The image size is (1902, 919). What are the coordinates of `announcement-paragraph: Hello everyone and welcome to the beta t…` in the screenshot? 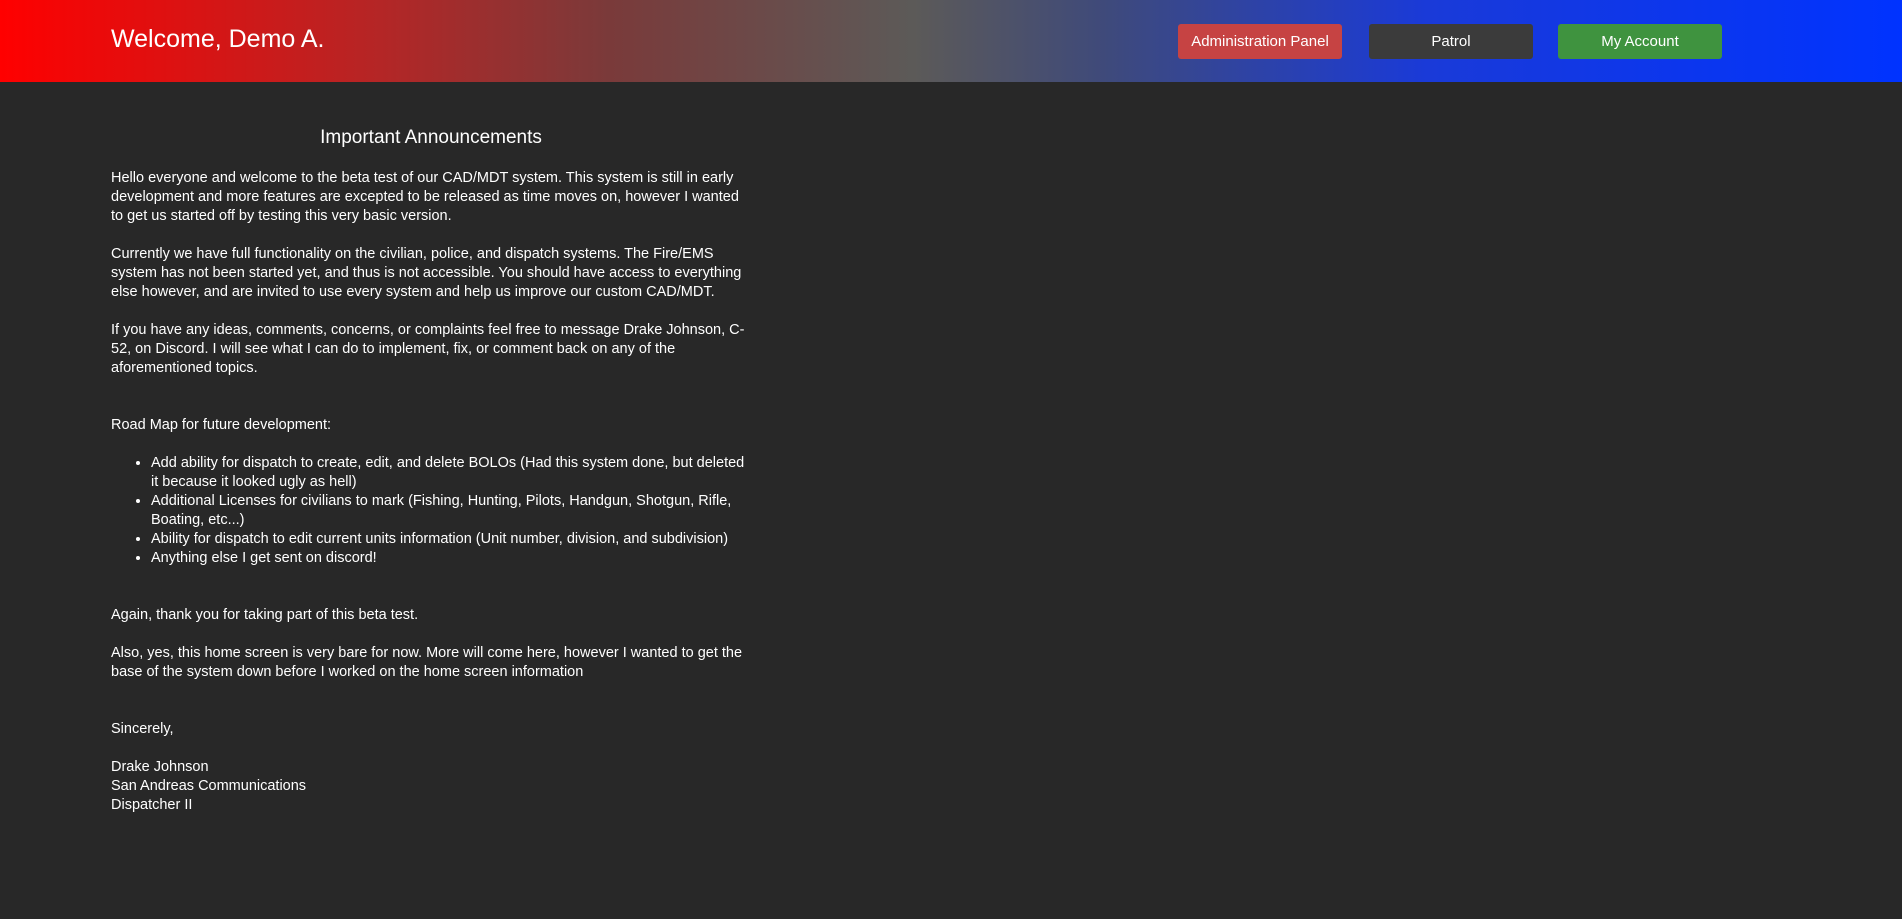 It's located at (425, 197).